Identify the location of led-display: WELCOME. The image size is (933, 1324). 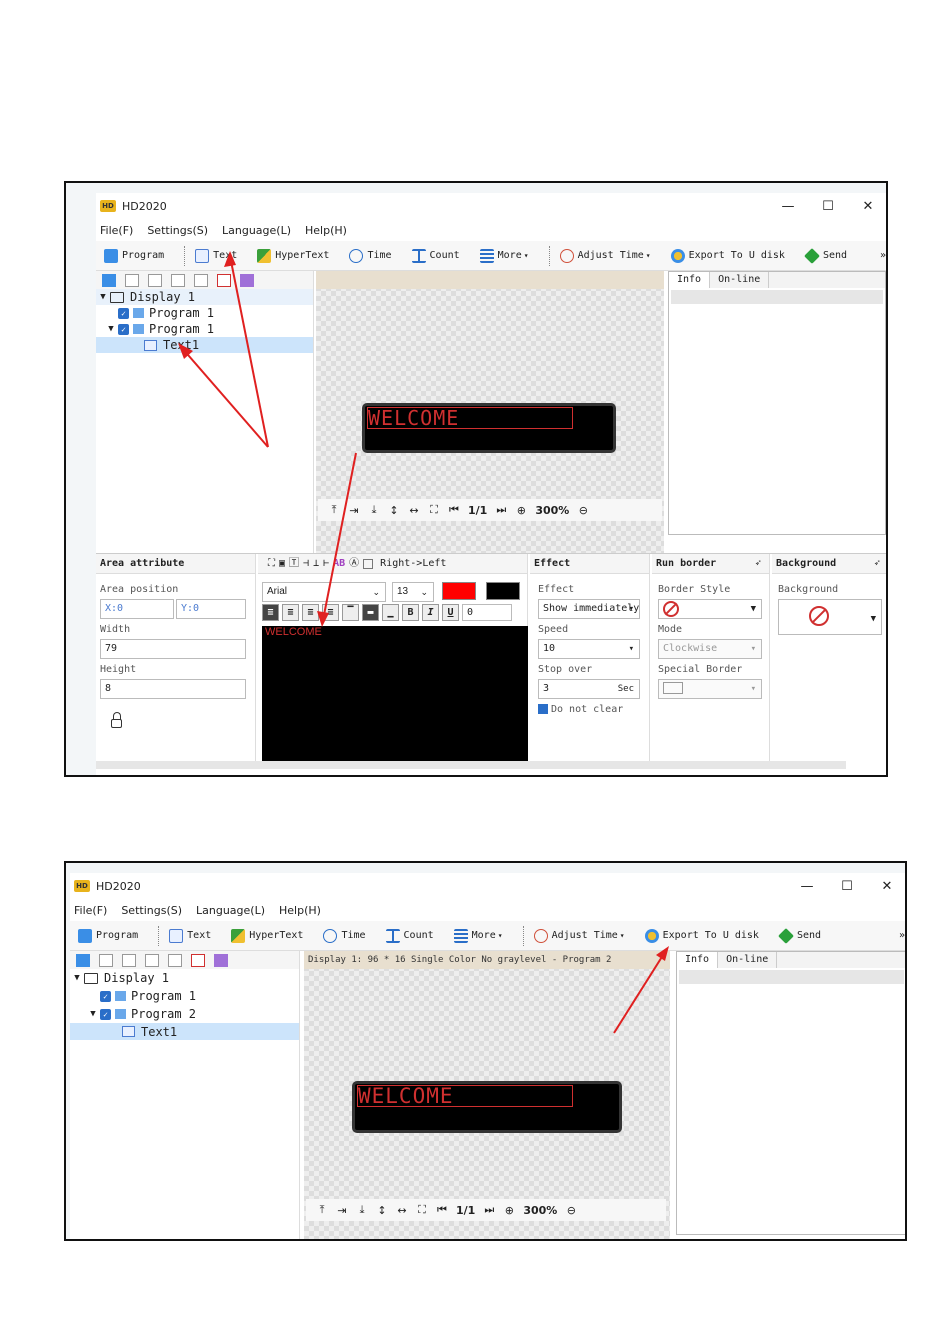
(487, 1107).